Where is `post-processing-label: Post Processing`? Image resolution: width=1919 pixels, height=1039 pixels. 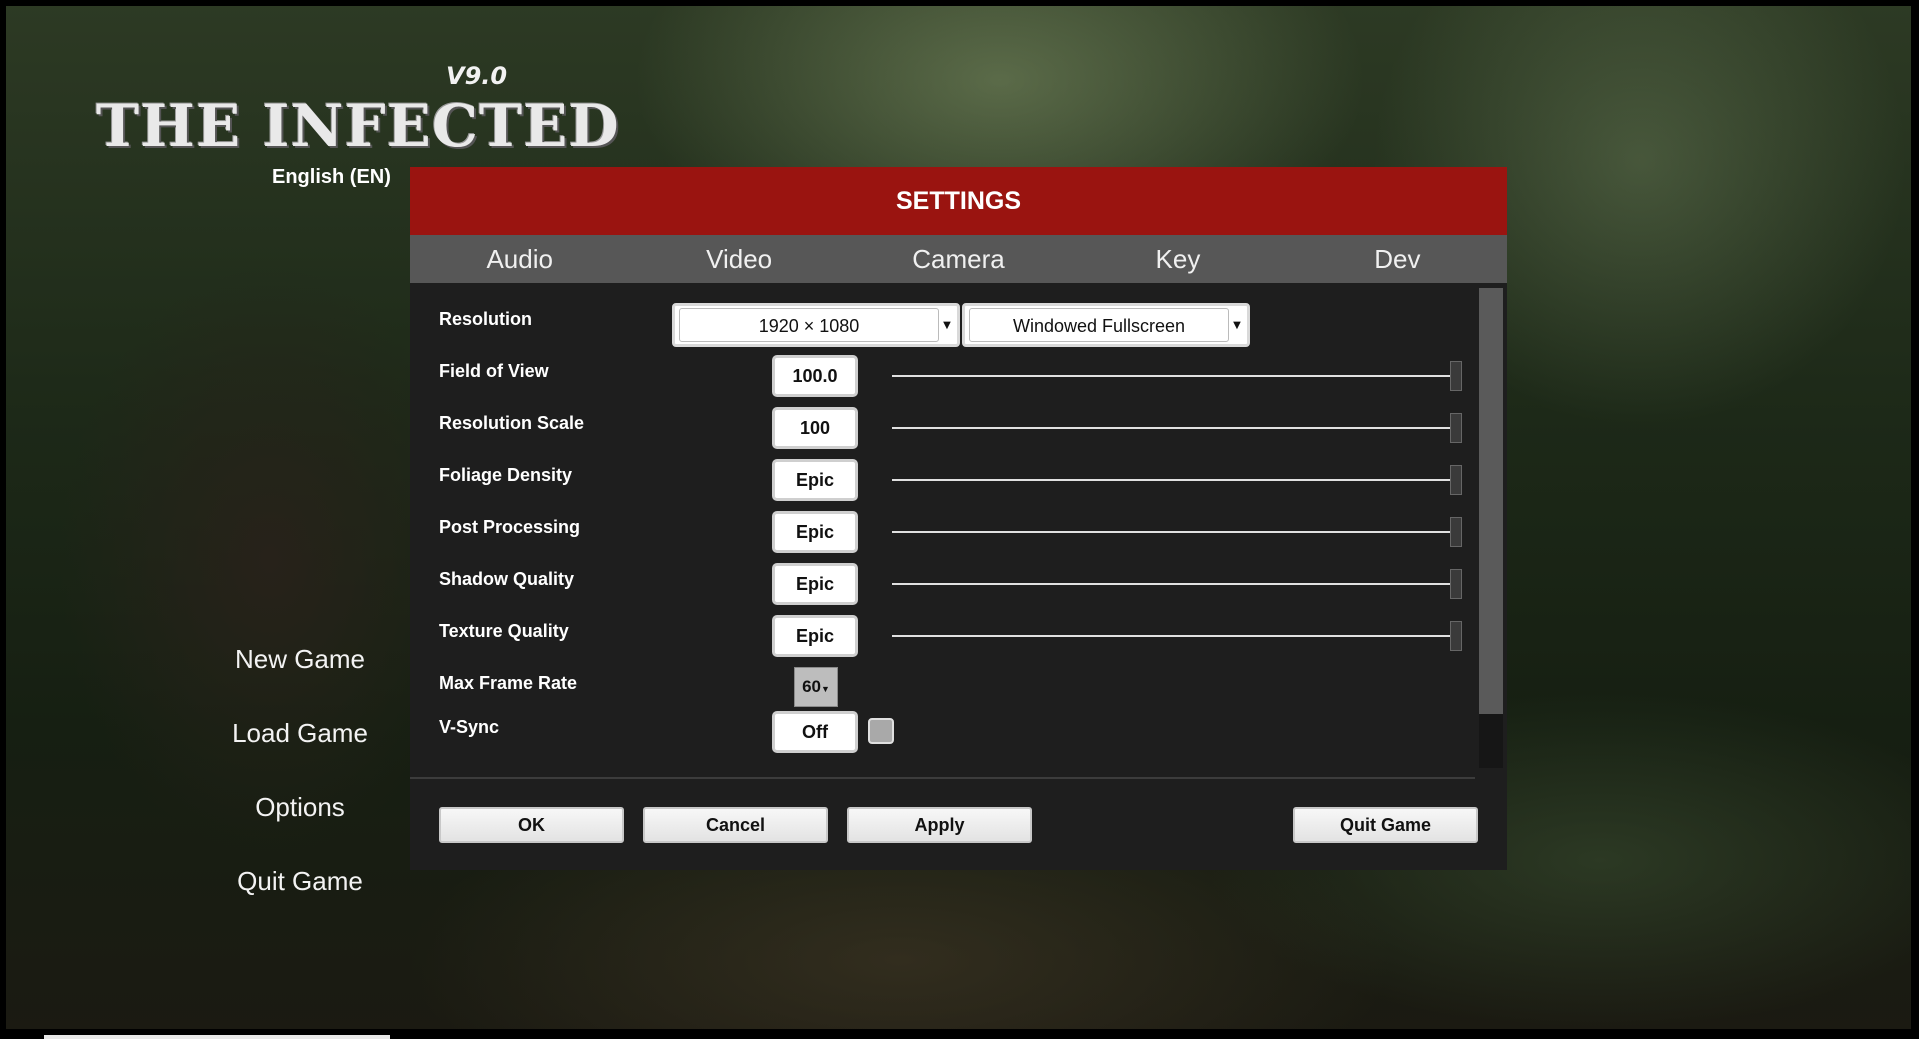
post-processing-label: Post Processing is located at coordinates (510, 527).